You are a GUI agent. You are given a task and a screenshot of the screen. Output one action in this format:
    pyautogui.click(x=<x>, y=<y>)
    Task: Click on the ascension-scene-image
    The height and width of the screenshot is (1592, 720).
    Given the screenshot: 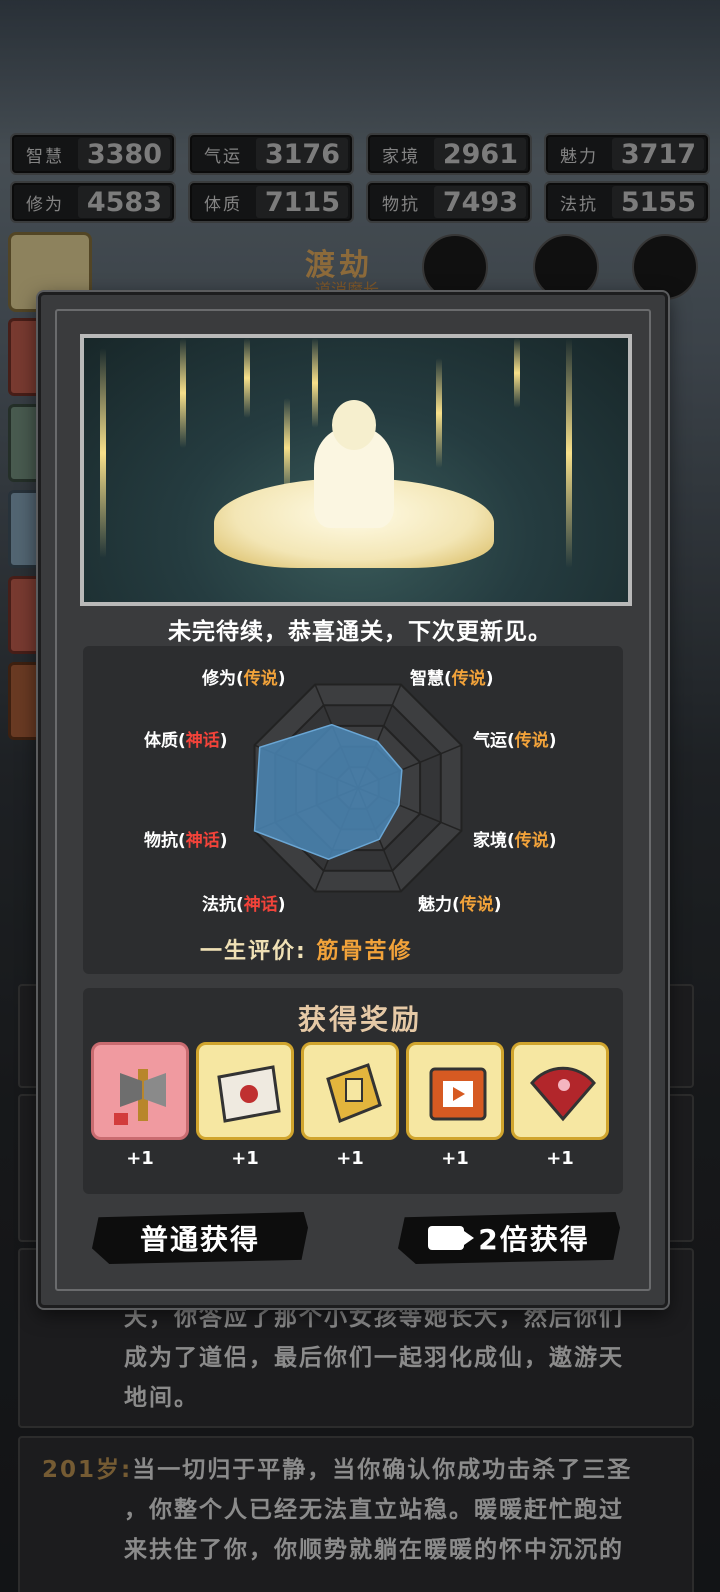 What is the action you would take?
    pyautogui.click(x=356, y=470)
    